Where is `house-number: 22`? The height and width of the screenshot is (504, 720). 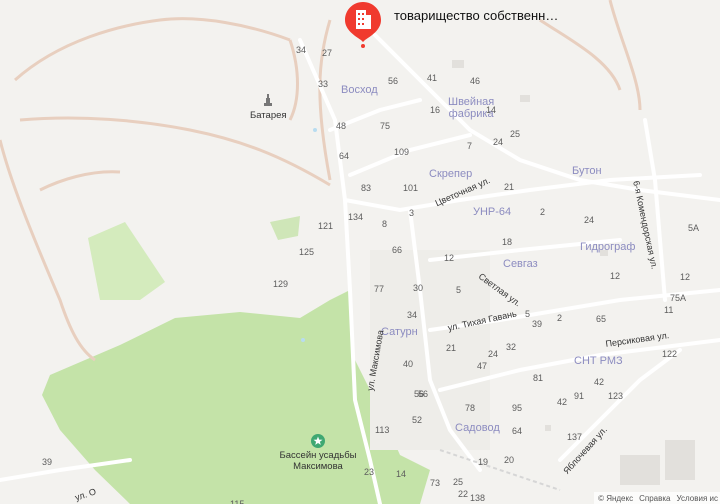 house-number: 22 is located at coordinates (463, 494).